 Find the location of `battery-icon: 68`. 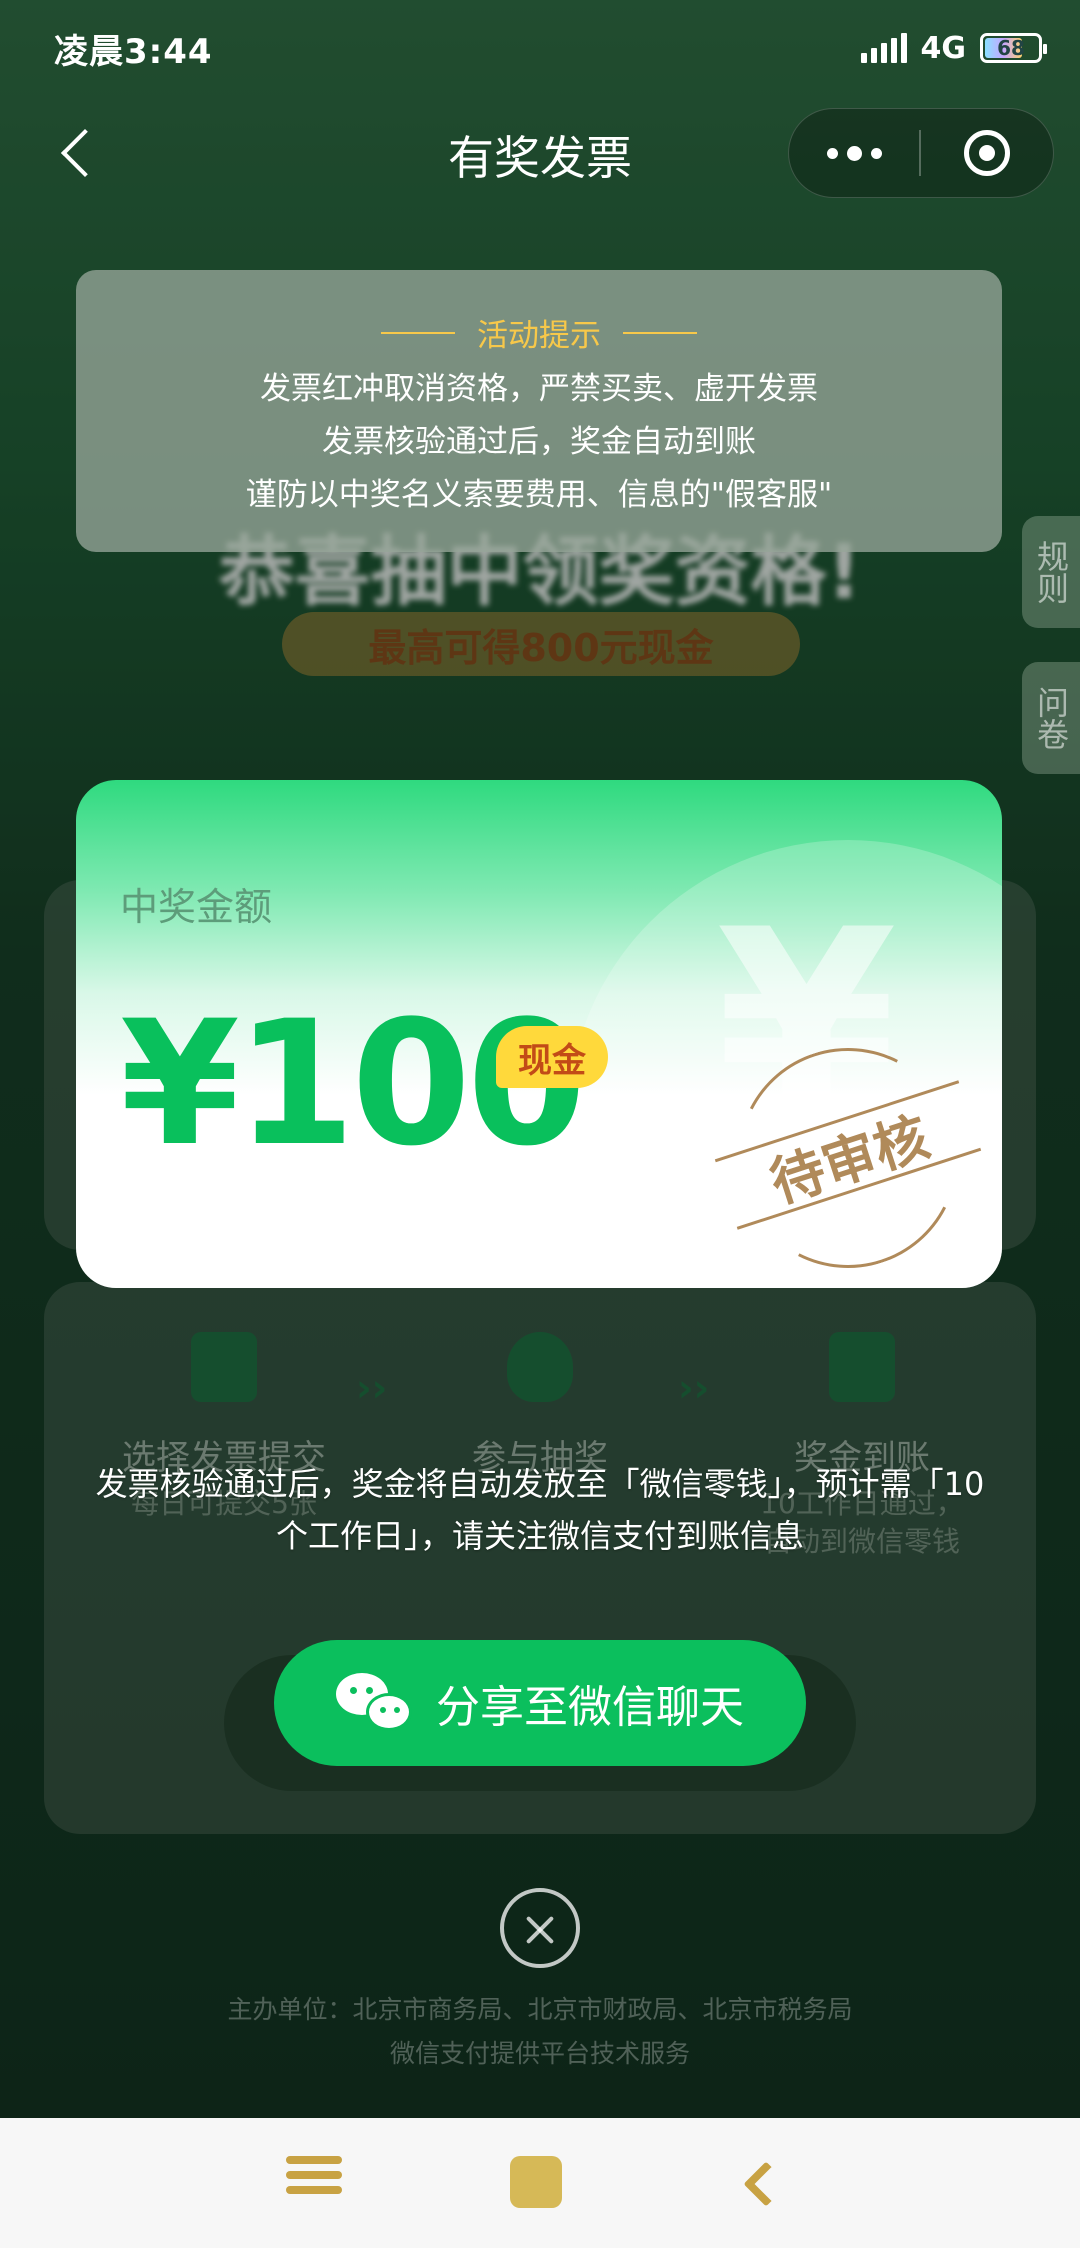

battery-icon: 68 is located at coordinates (1013, 48).